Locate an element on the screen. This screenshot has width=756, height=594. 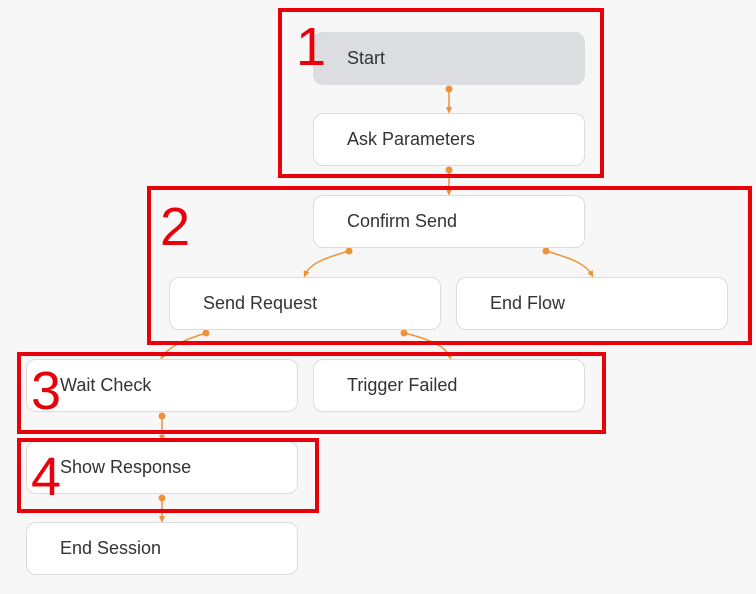
node-label: End Session is located at coordinates (111, 548).